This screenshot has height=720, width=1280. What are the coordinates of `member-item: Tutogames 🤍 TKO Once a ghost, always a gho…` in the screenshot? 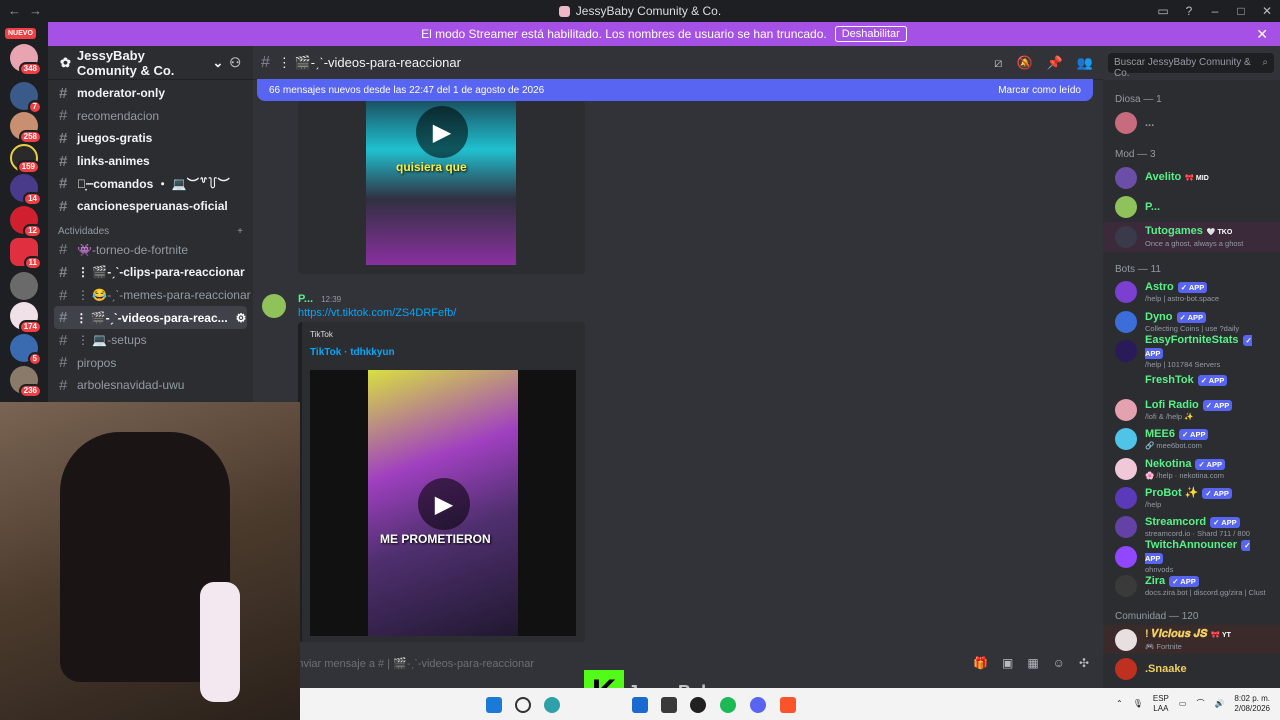 It's located at (1191, 237).